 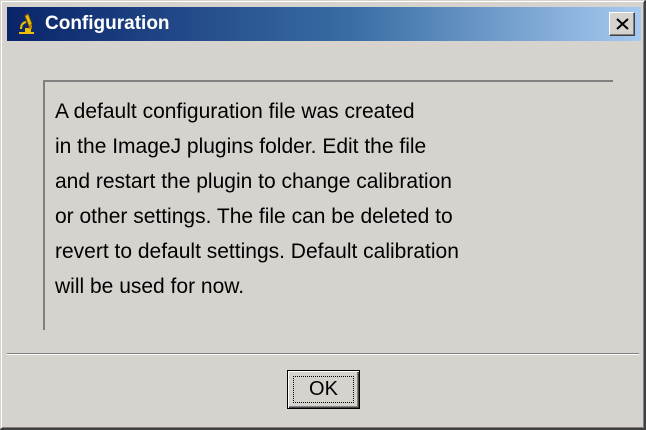 I want to click on microscope-icon, so click(x=27, y=24).